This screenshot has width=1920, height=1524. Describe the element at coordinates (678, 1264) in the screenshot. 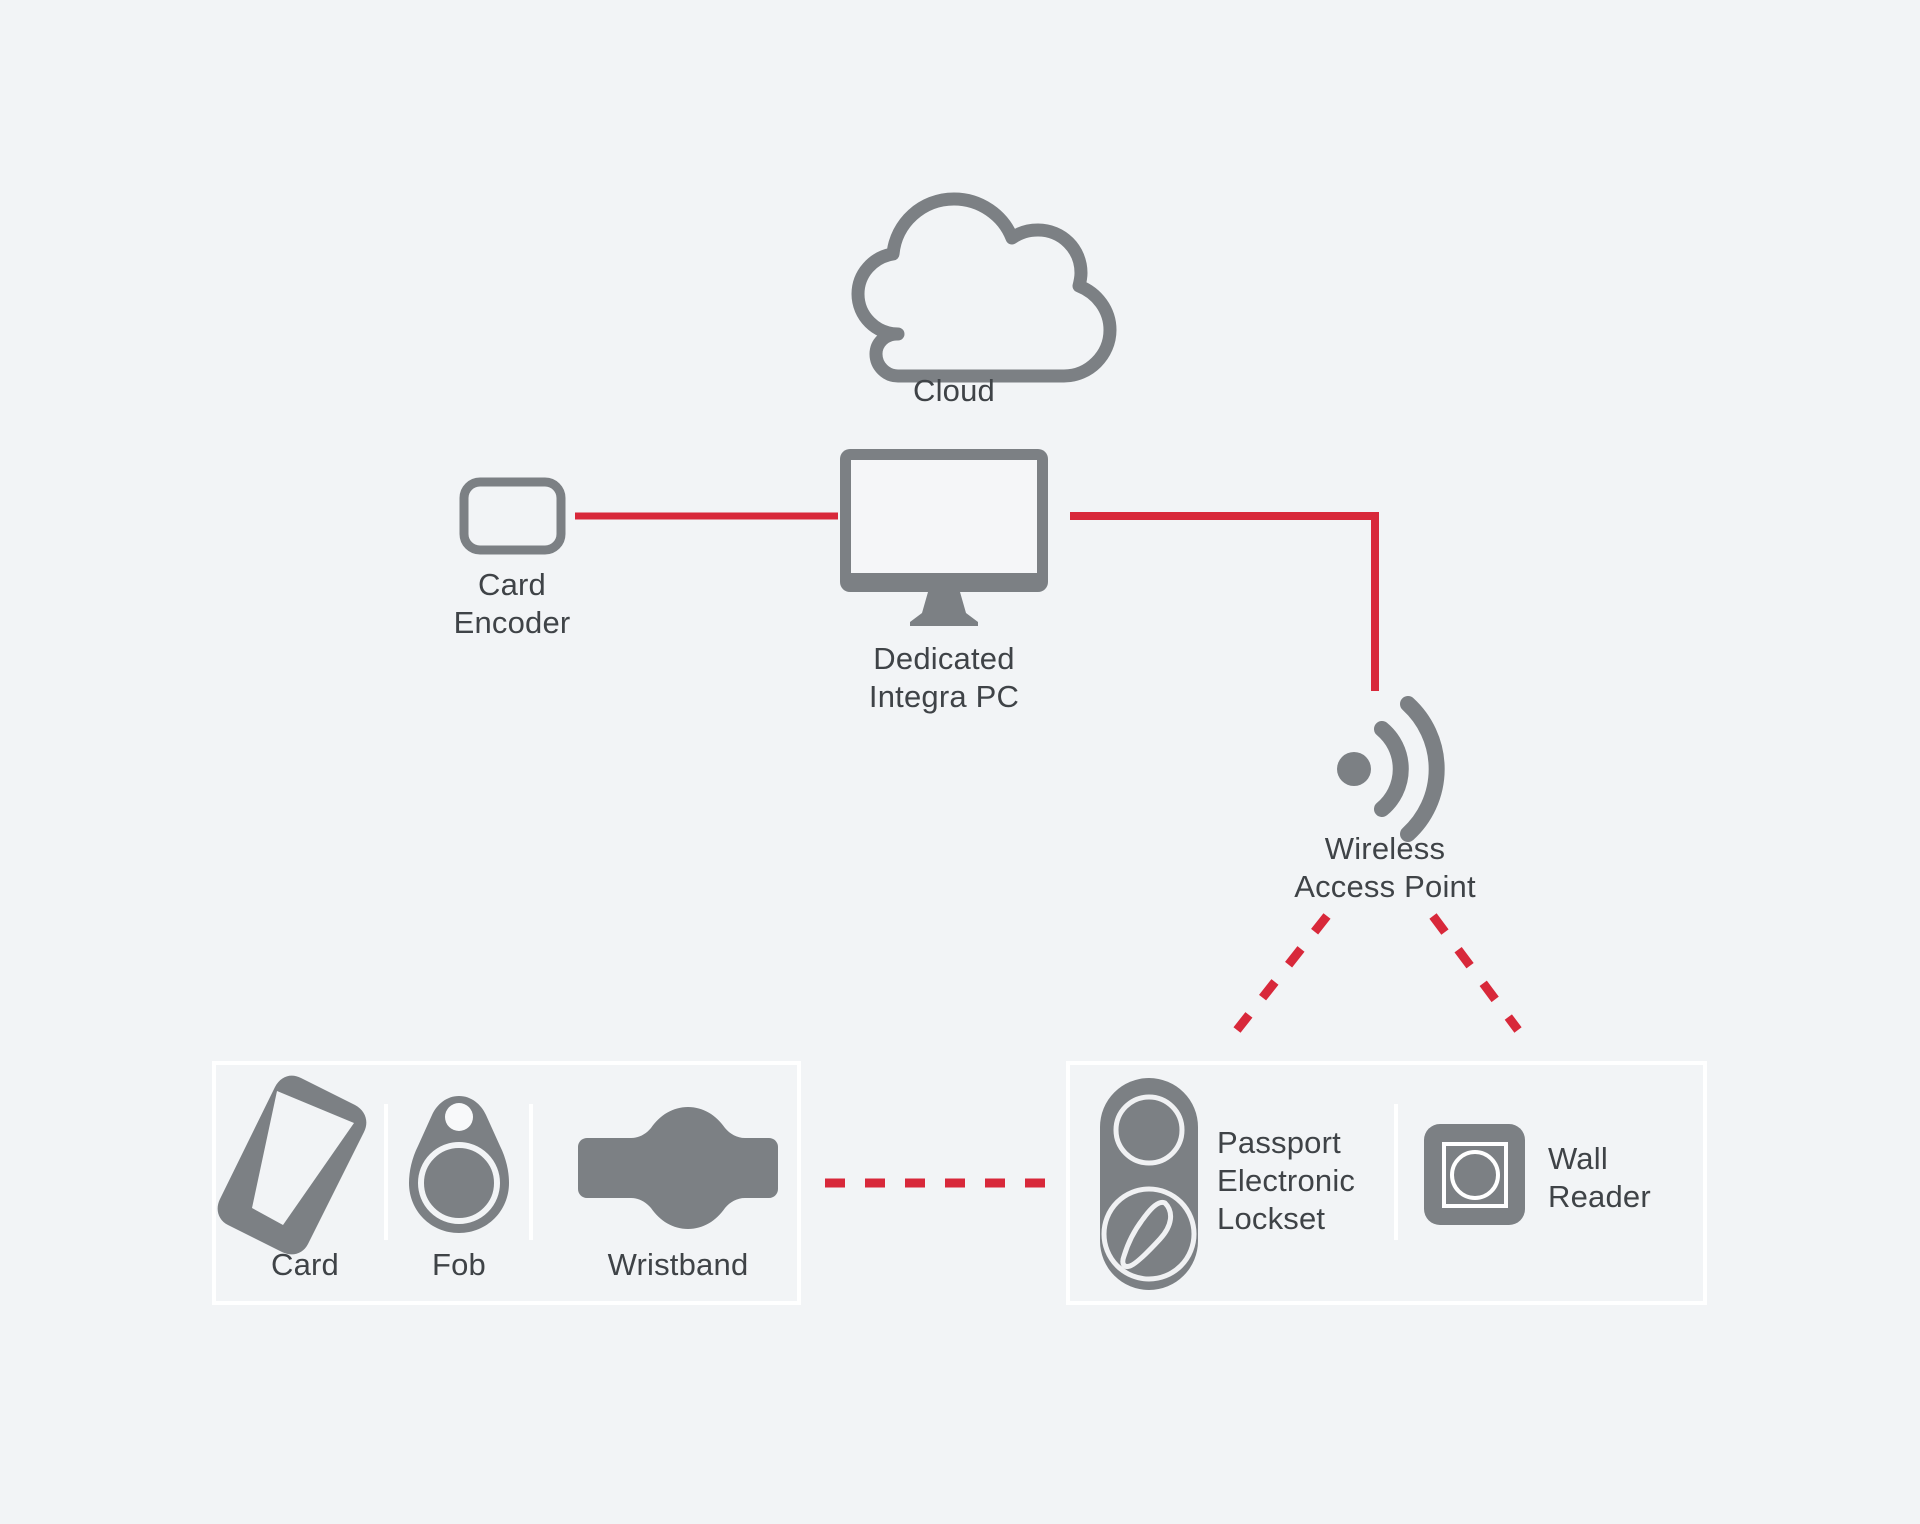

I see `credential-label-wristband: Wristband` at that location.